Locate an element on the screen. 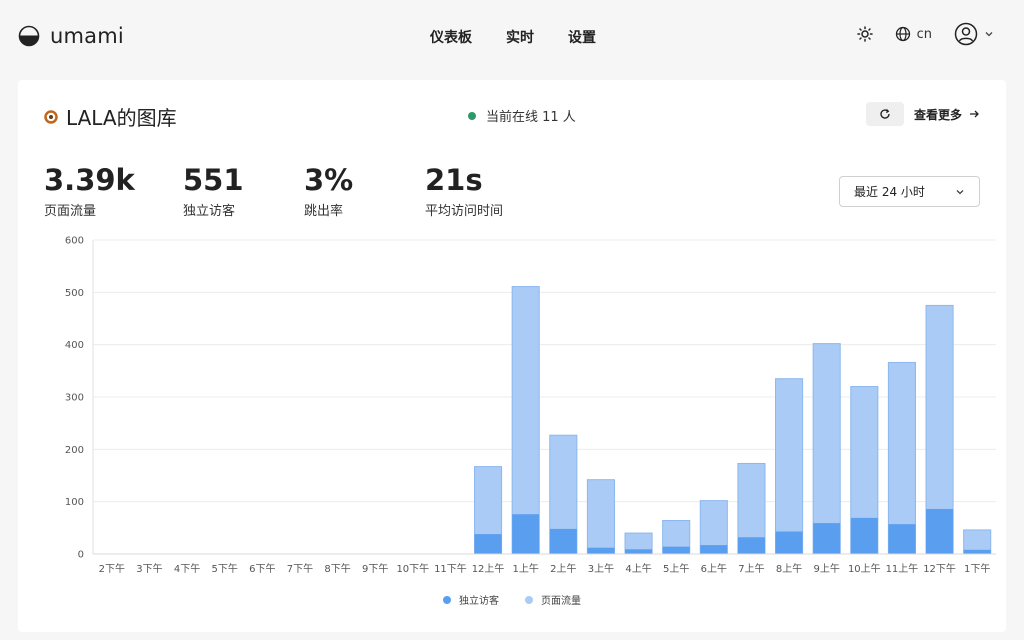 This screenshot has height=640, width=1024. x-tick-label: 3下午 is located at coordinates (149, 568).